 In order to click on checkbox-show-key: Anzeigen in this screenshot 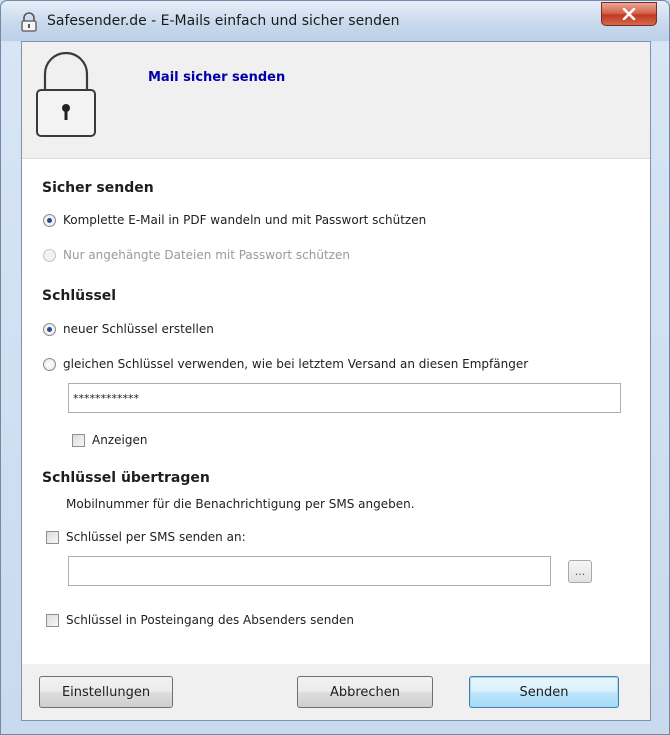, I will do `click(109, 440)`.